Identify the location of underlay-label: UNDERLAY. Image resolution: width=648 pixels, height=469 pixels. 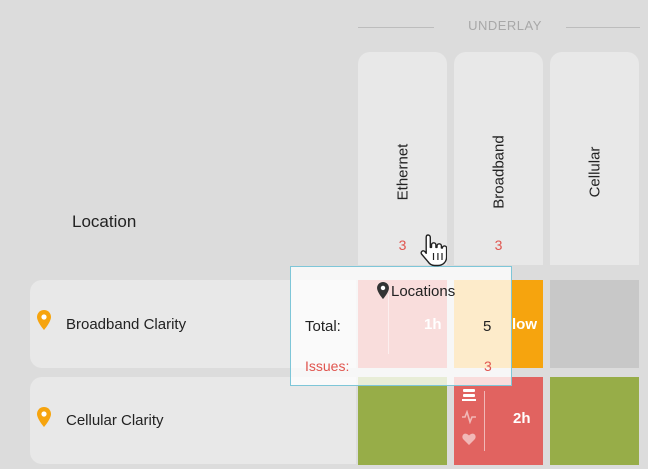
(505, 25).